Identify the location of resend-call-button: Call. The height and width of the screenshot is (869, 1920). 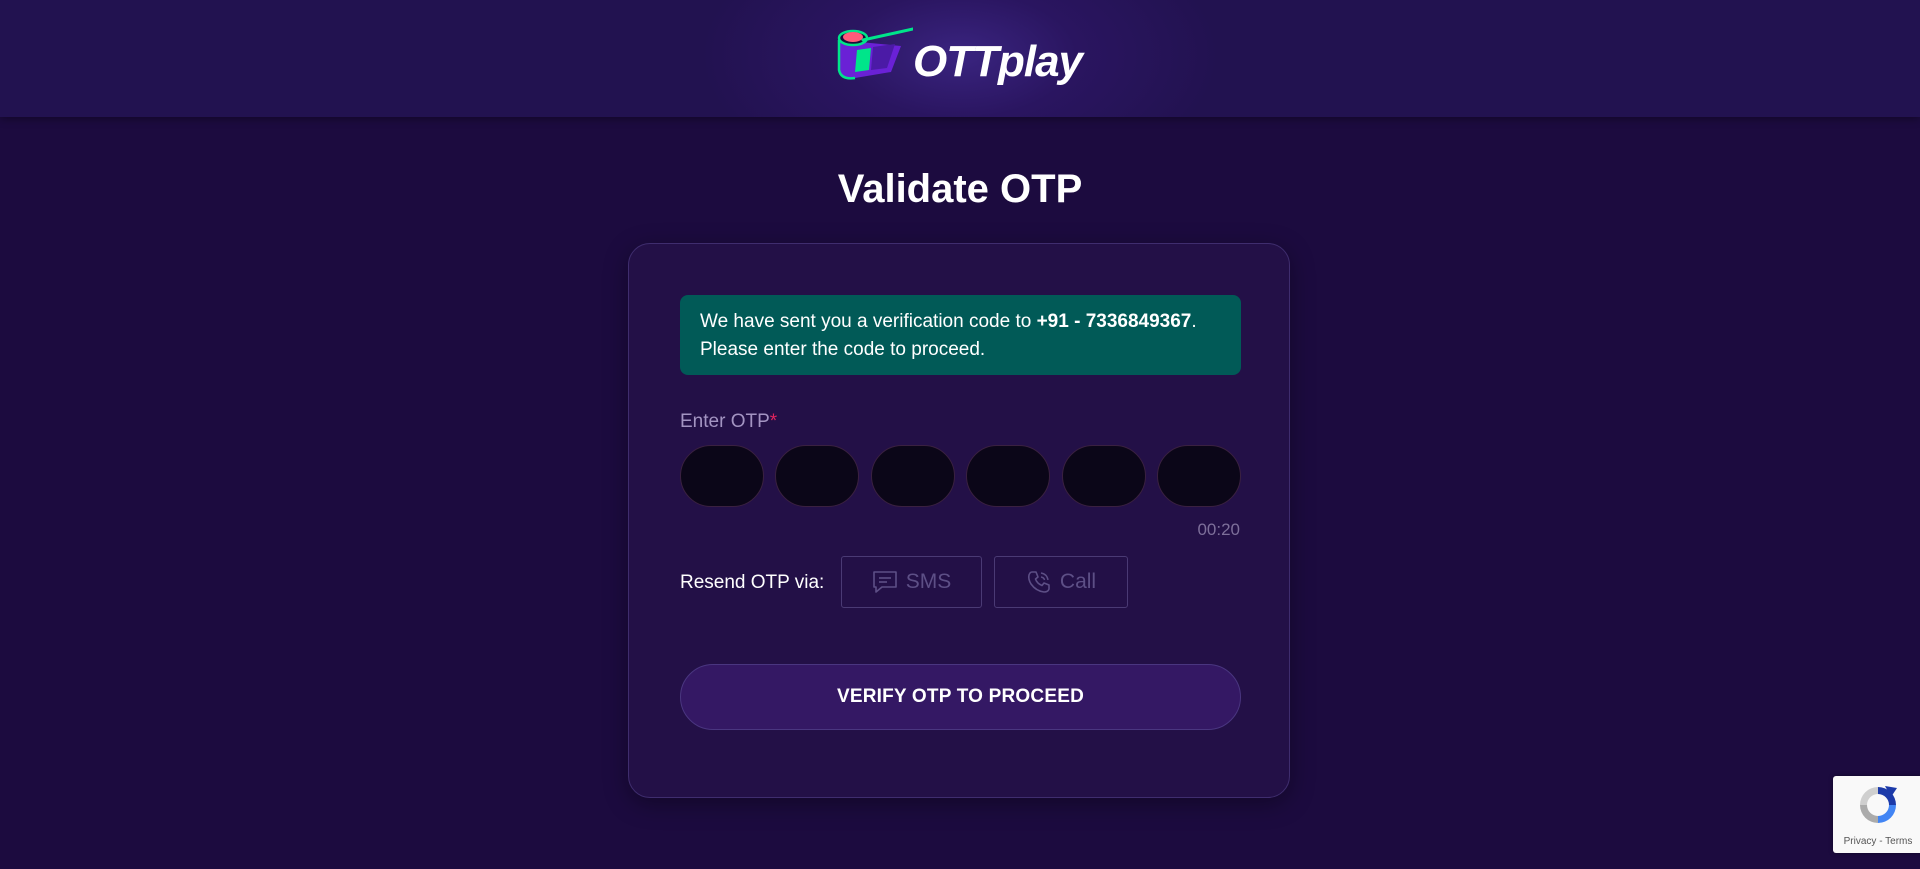
(1061, 582).